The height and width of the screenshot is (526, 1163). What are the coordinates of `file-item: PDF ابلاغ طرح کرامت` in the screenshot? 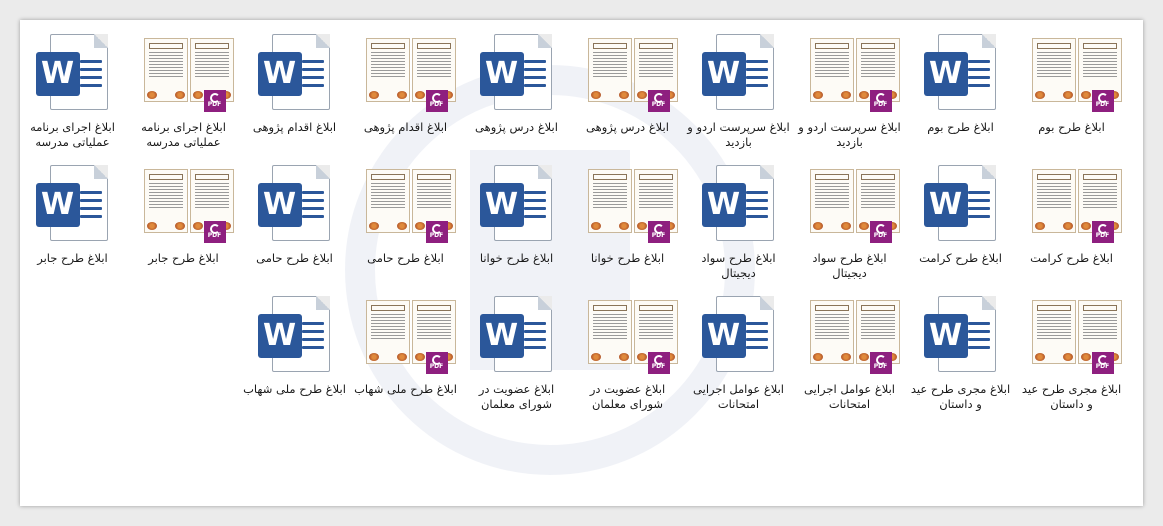 It's located at (1071, 228).